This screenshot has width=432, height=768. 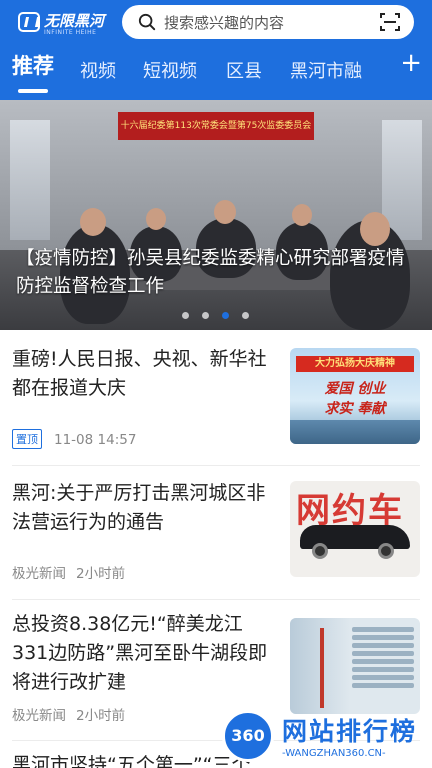 What do you see at coordinates (70, 32) in the screenshot?
I see `logo-subtitle: INFINITE HEIHE` at bounding box center [70, 32].